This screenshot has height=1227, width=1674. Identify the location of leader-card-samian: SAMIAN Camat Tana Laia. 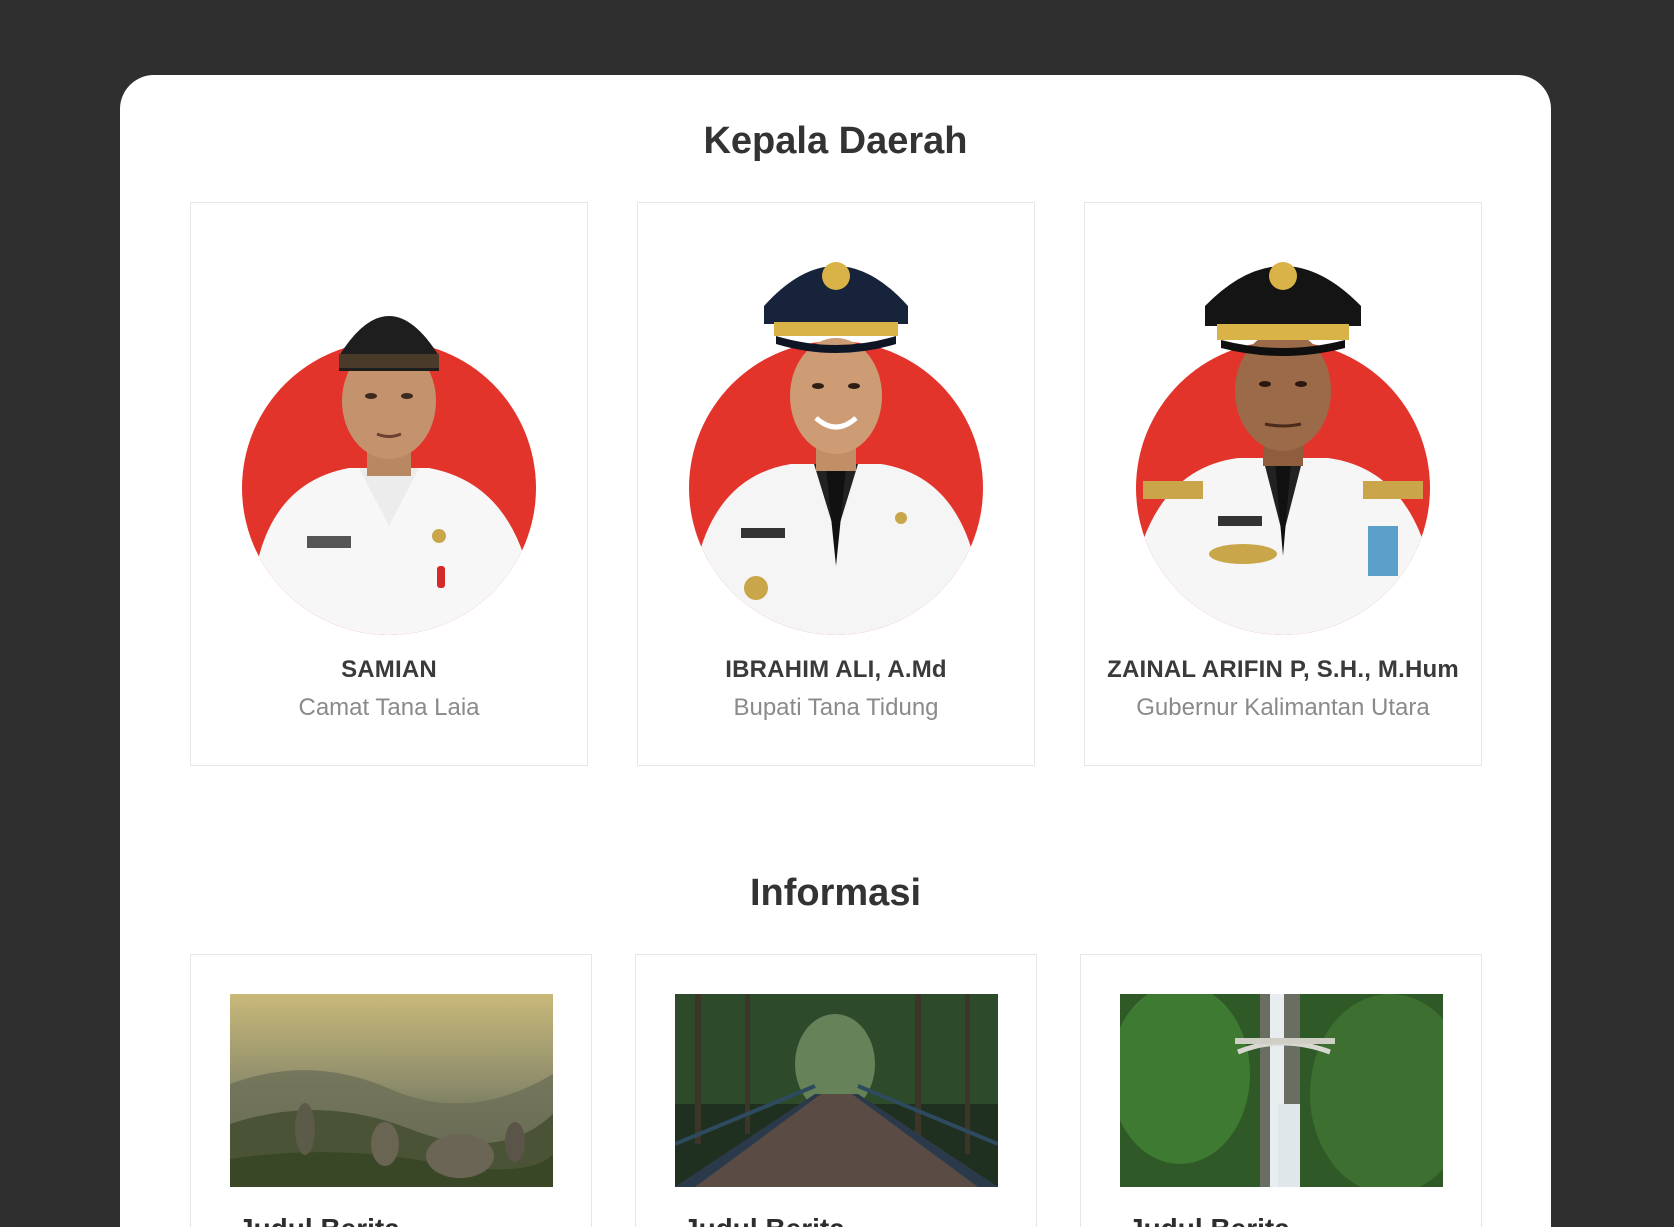
(389, 484).